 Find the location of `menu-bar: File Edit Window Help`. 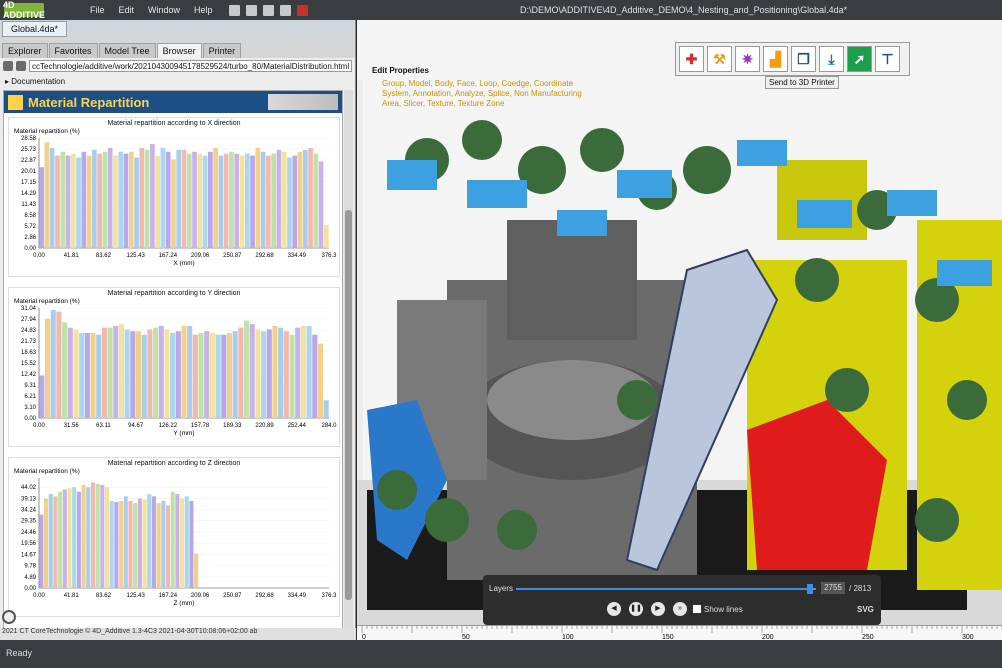

menu-bar: File Edit Window Help is located at coordinates (151, 10).